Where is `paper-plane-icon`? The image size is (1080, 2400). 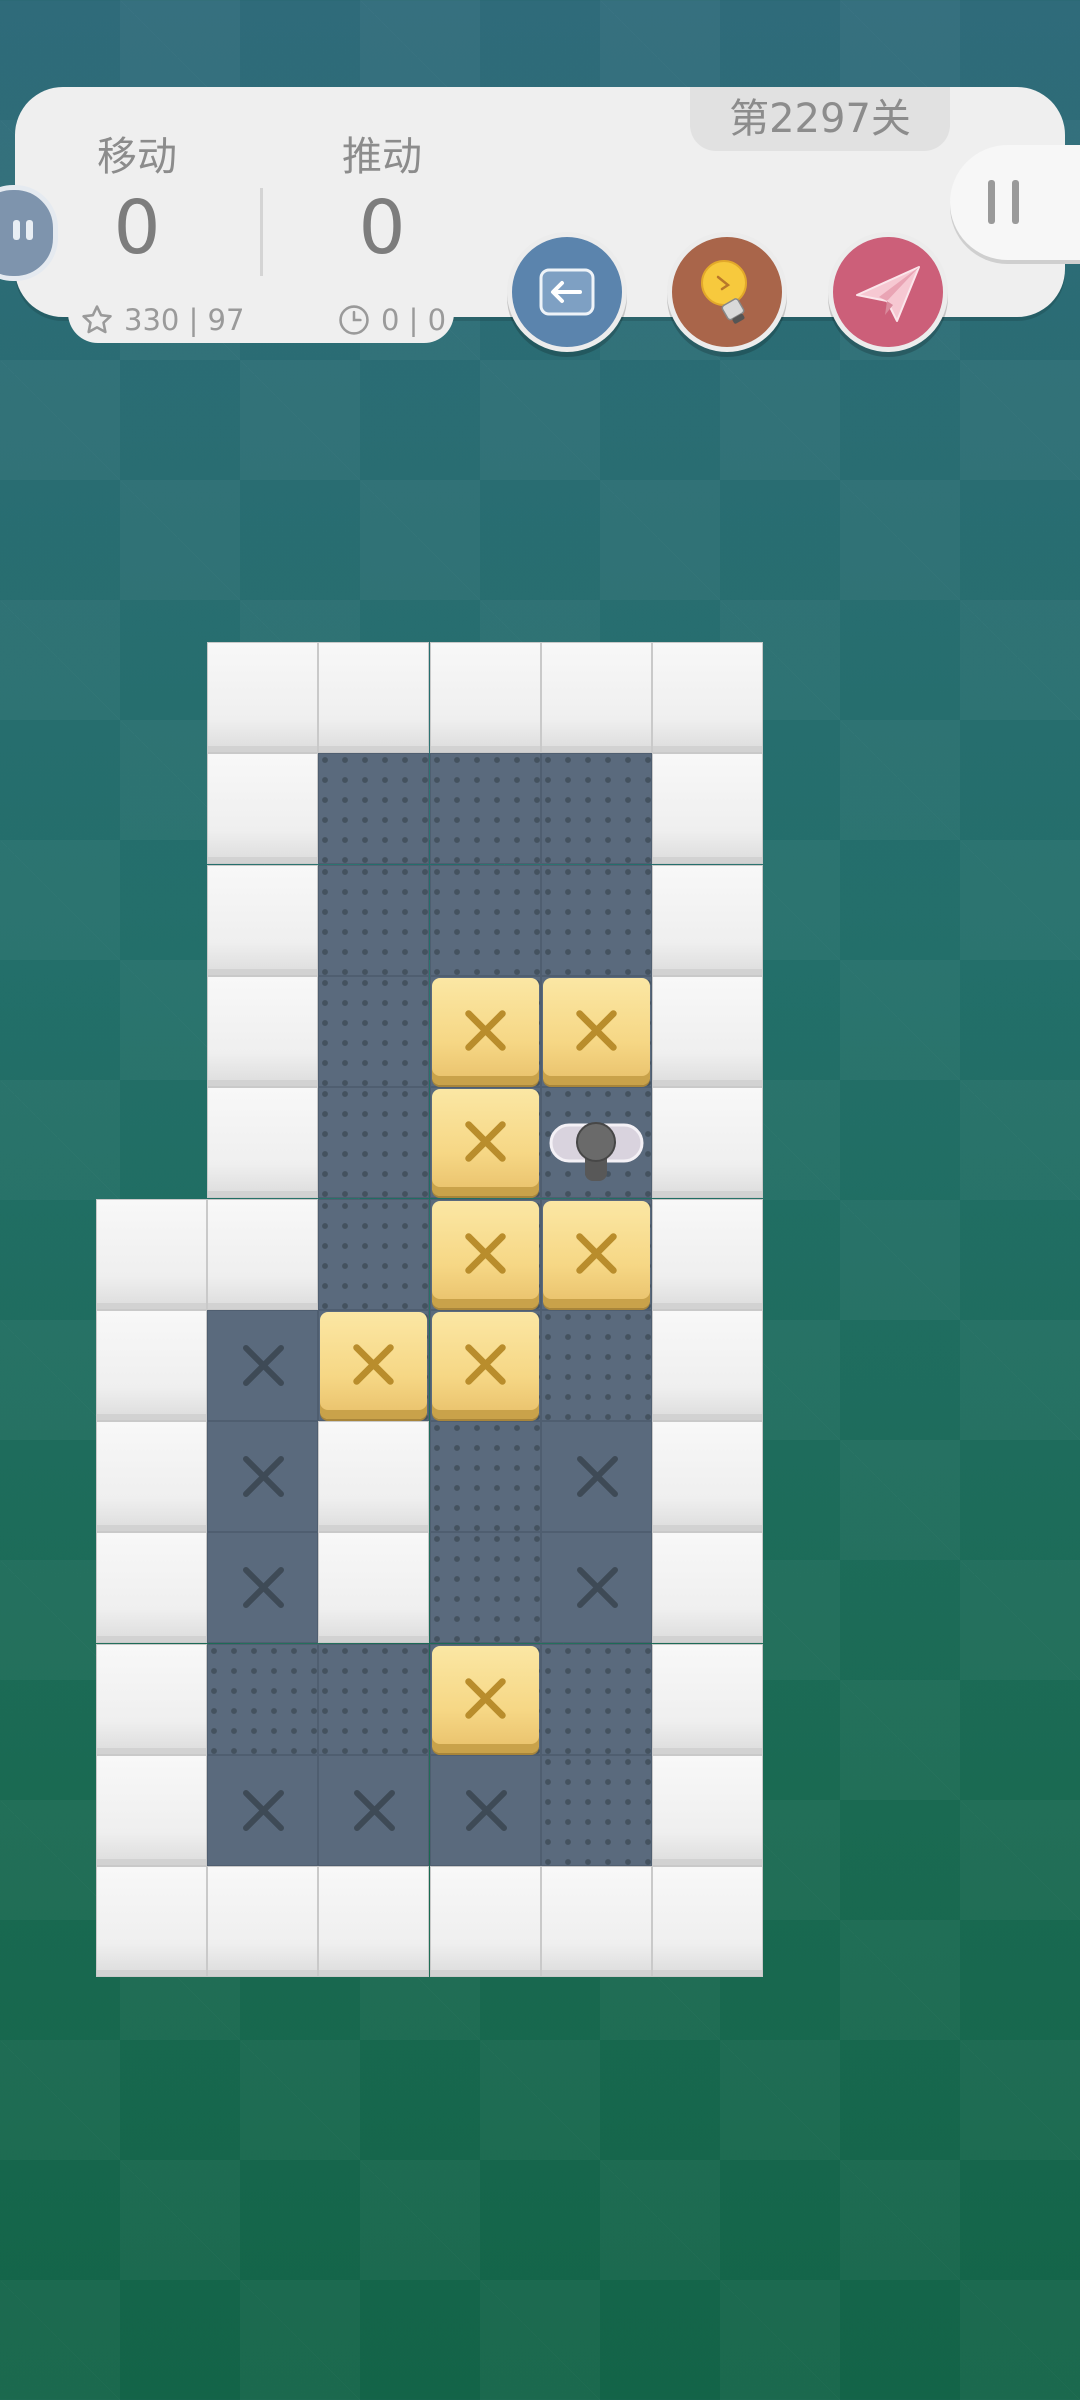 paper-plane-icon is located at coordinates (888, 294).